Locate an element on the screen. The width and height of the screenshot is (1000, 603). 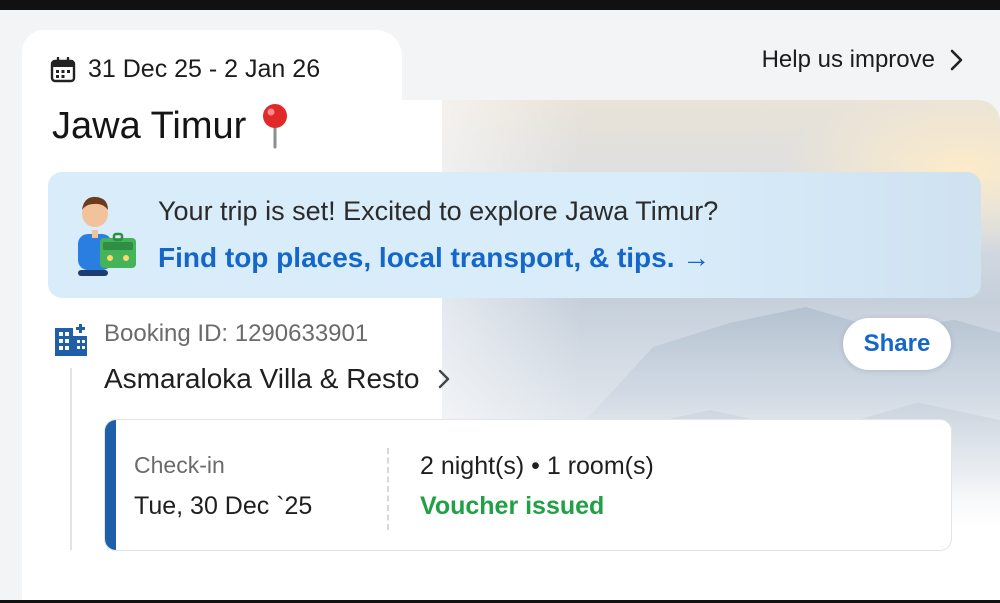
trip-date-range: 31 Dec 25 - 2 Jan 26 is located at coordinates (185, 69).